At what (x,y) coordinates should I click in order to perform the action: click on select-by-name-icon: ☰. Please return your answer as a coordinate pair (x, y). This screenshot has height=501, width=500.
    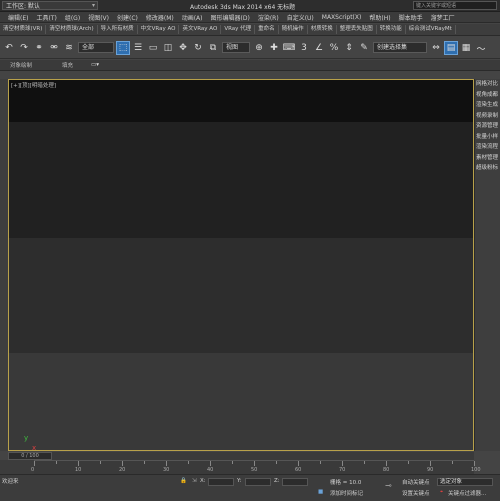
    Looking at the image, I should click on (138, 48).